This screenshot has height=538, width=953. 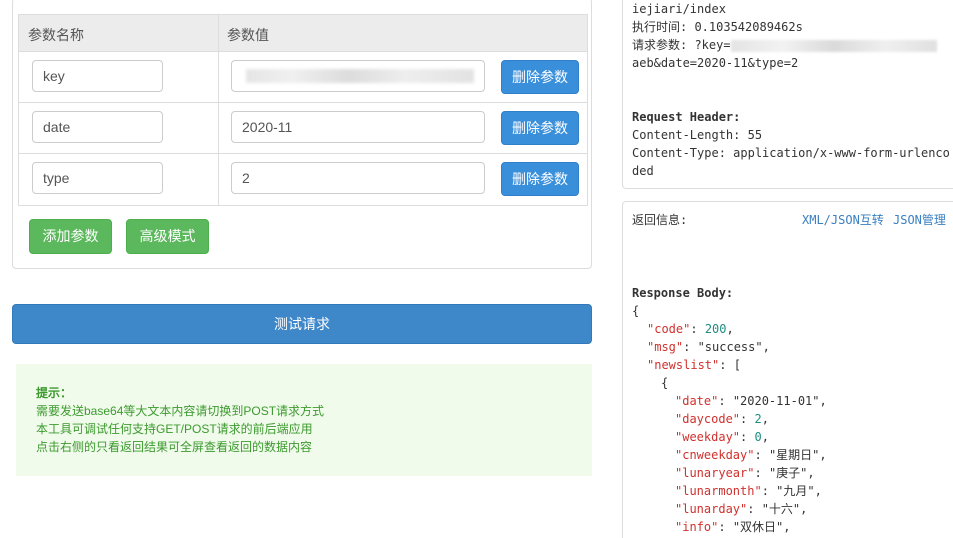 I want to click on param-value-input: 2, so click(x=358, y=178).